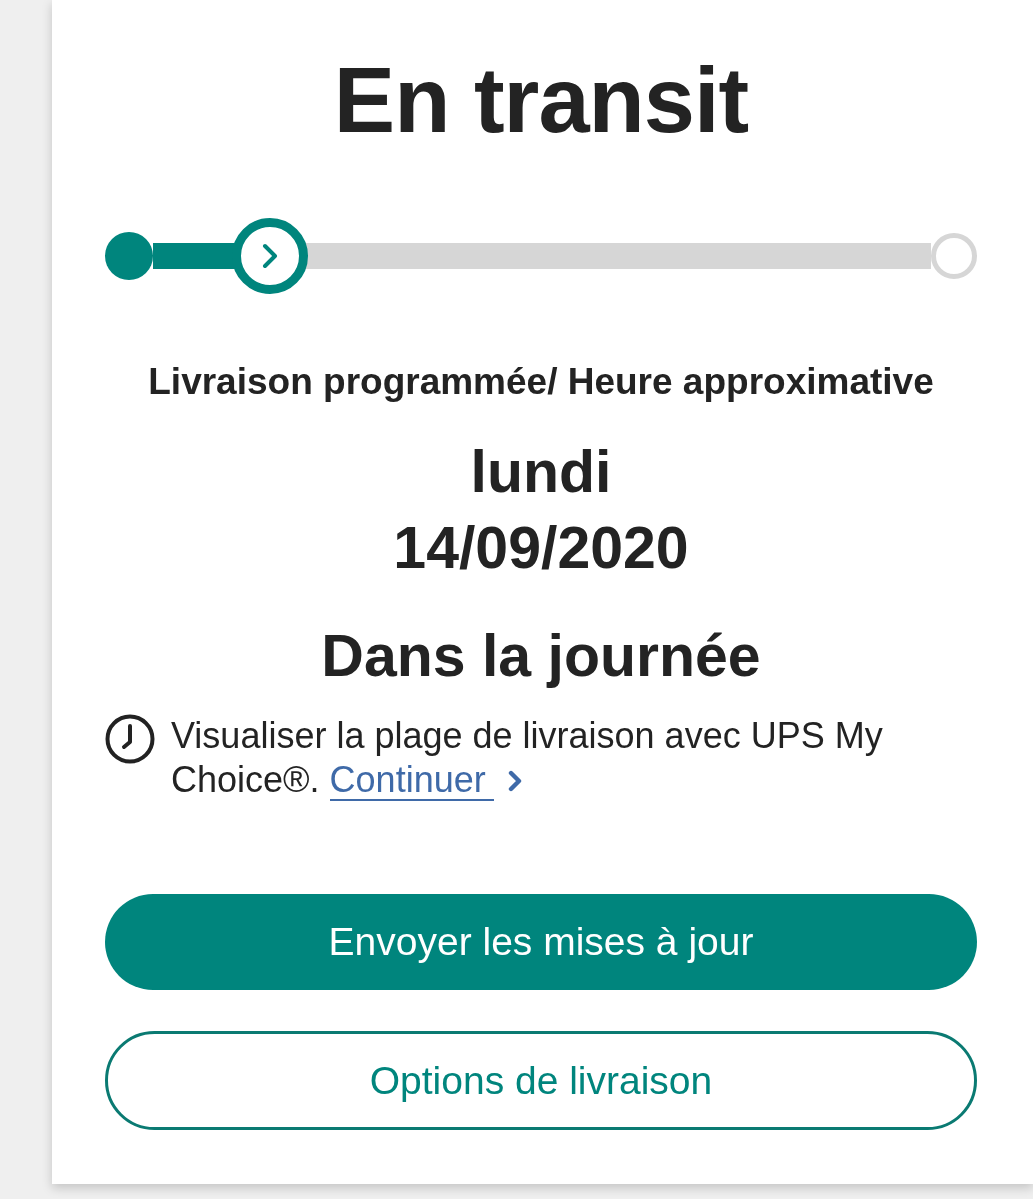 This screenshot has height=1199, width=1033. I want to click on end-step-circle-icon, so click(954, 256).